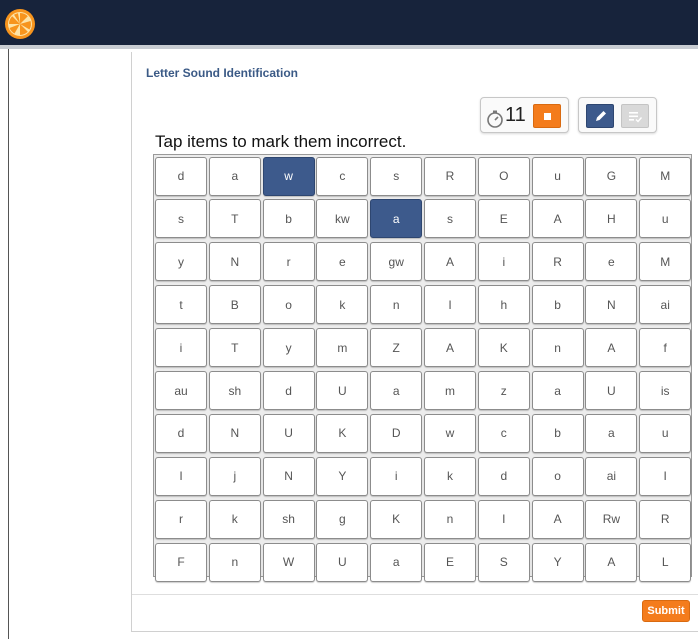  Describe the element at coordinates (503, 390) in the screenshot. I see `grid-cell: z` at that location.